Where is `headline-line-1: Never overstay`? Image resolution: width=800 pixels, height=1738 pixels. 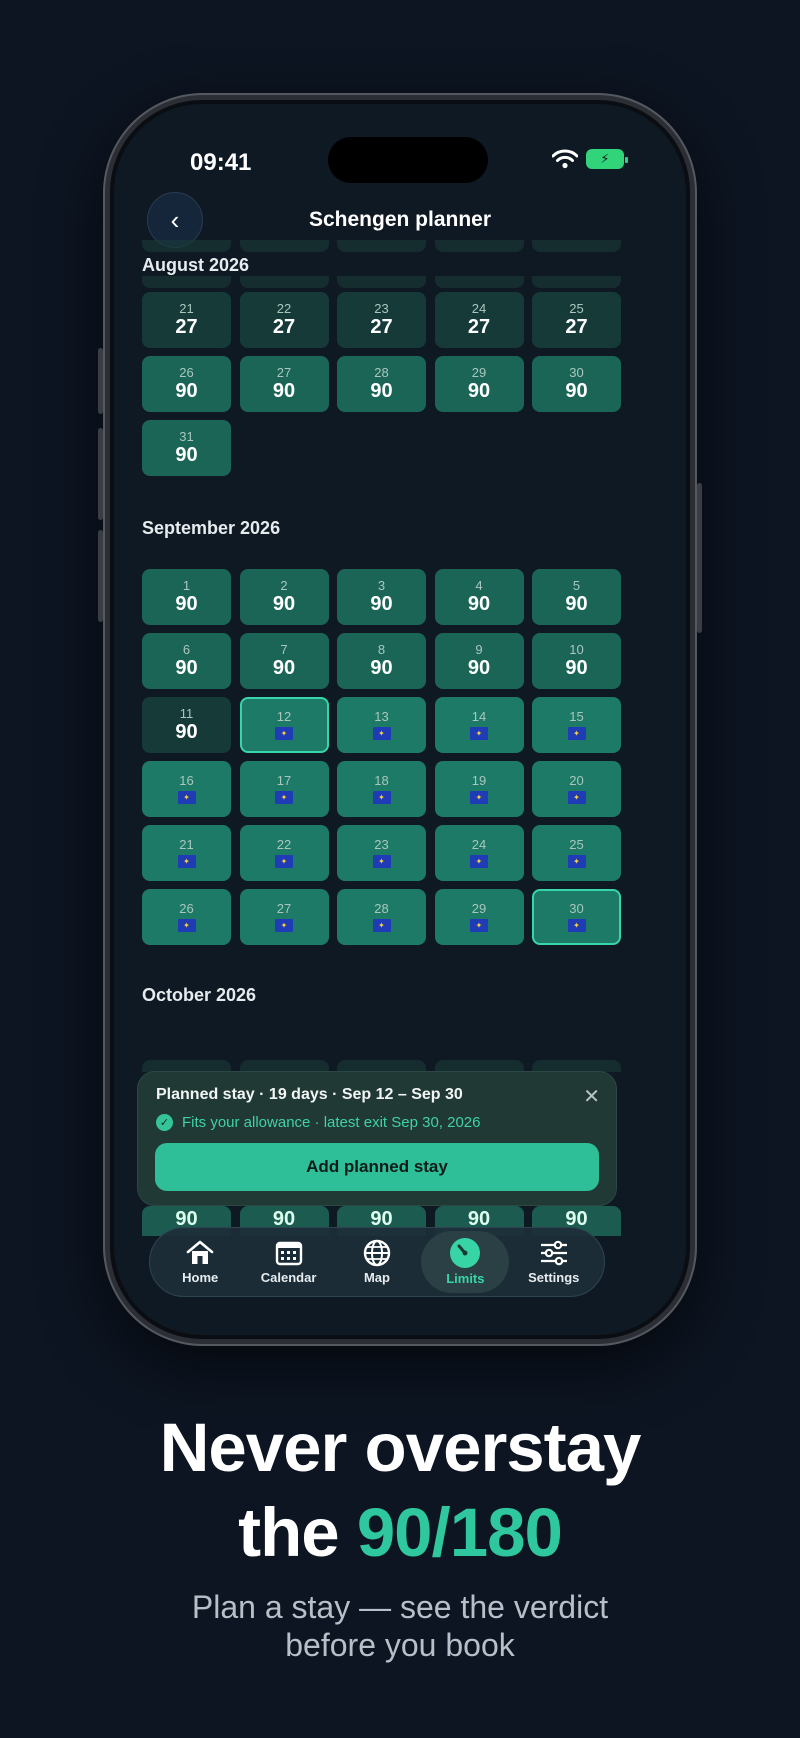 headline-line-1: Never overstay is located at coordinates (400, 1447).